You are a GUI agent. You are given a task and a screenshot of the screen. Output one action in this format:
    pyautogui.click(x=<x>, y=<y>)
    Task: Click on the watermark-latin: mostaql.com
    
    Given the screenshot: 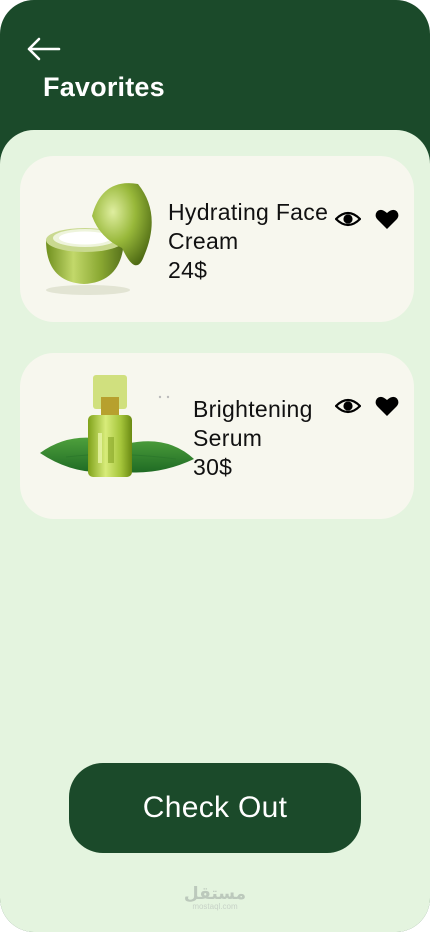 What is the action you would take?
    pyautogui.click(x=215, y=906)
    